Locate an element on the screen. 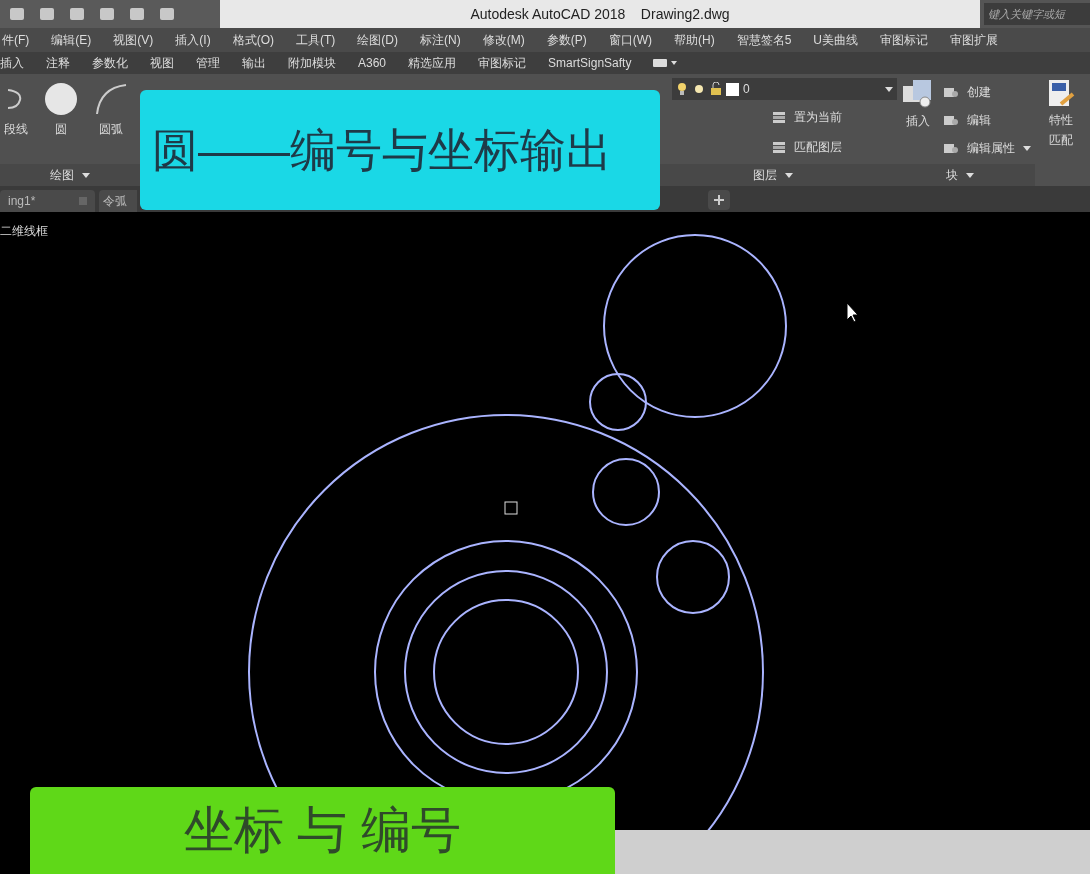  menu-item: 标注(N) is located at coordinates (440, 40).